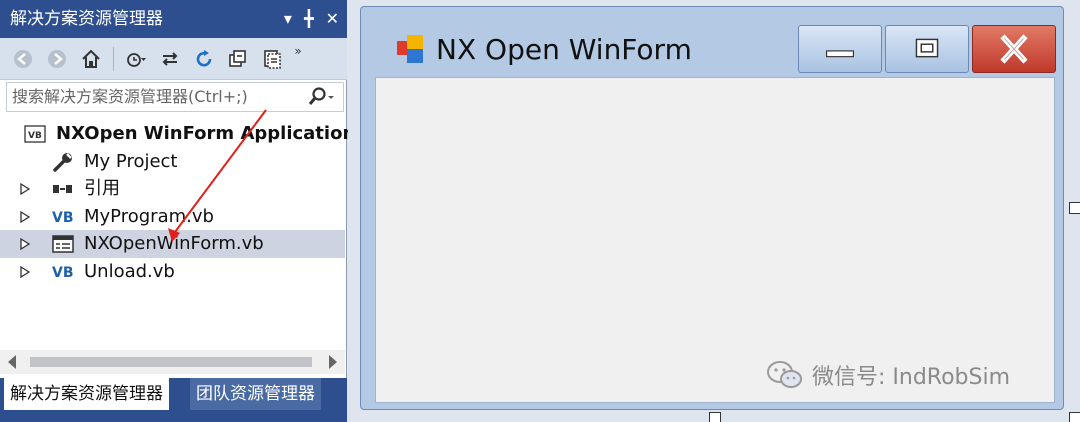  What do you see at coordinates (288, 19) in the screenshot?
I see `panel-options-icon: ▾` at bounding box center [288, 19].